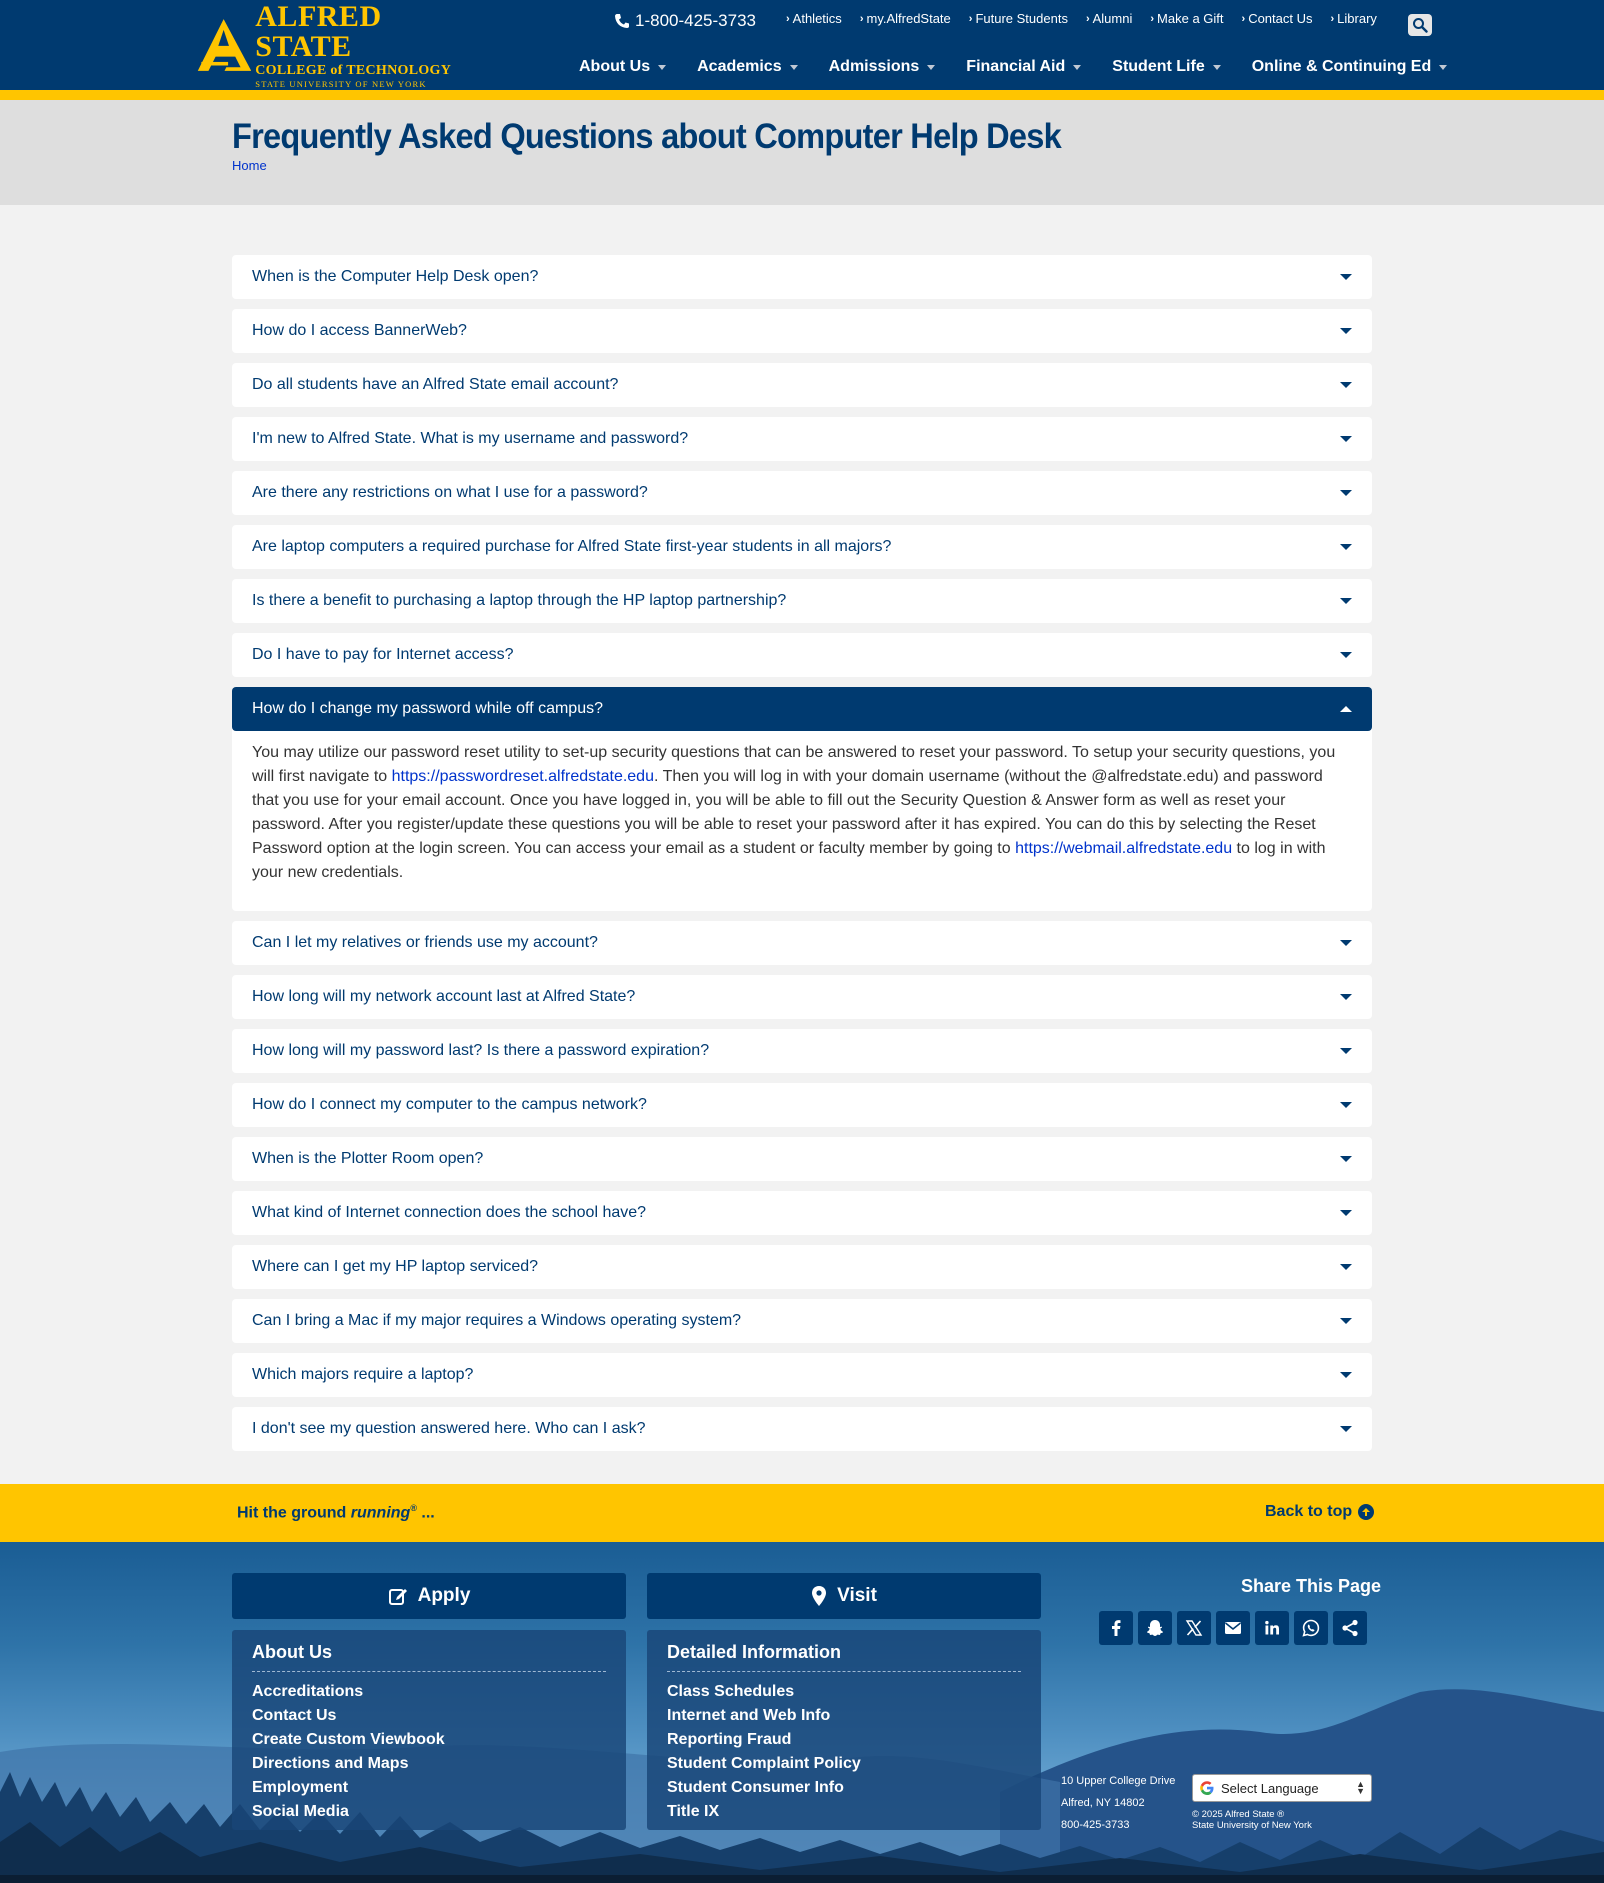 This screenshot has height=1883, width=1604. What do you see at coordinates (1282, 1788) in the screenshot?
I see `language-select: Select Language ▲ ▼` at bounding box center [1282, 1788].